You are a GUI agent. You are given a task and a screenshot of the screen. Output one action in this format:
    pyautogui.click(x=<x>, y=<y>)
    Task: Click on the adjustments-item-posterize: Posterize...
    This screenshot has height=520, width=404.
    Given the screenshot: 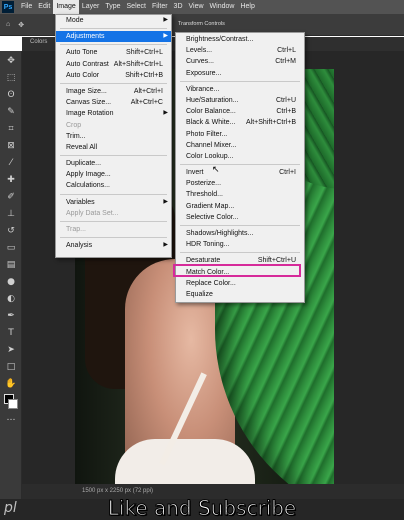 What is the action you would take?
    pyautogui.click(x=240, y=183)
    